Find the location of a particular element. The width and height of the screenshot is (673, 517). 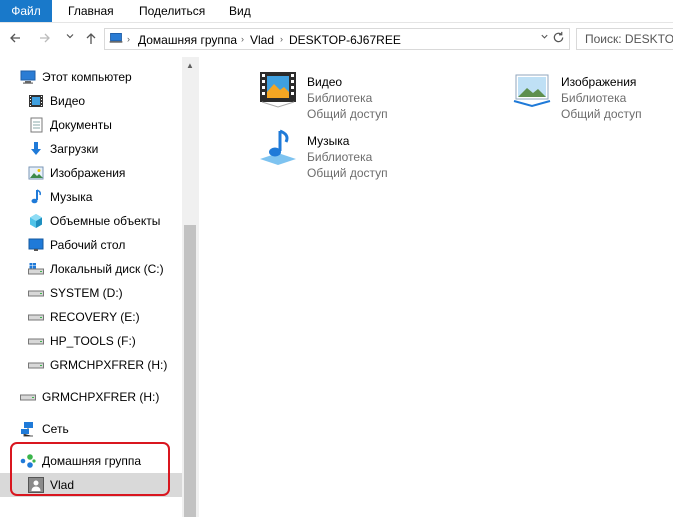

sidebar-item-label: Загрузки is located at coordinates (74, 149).